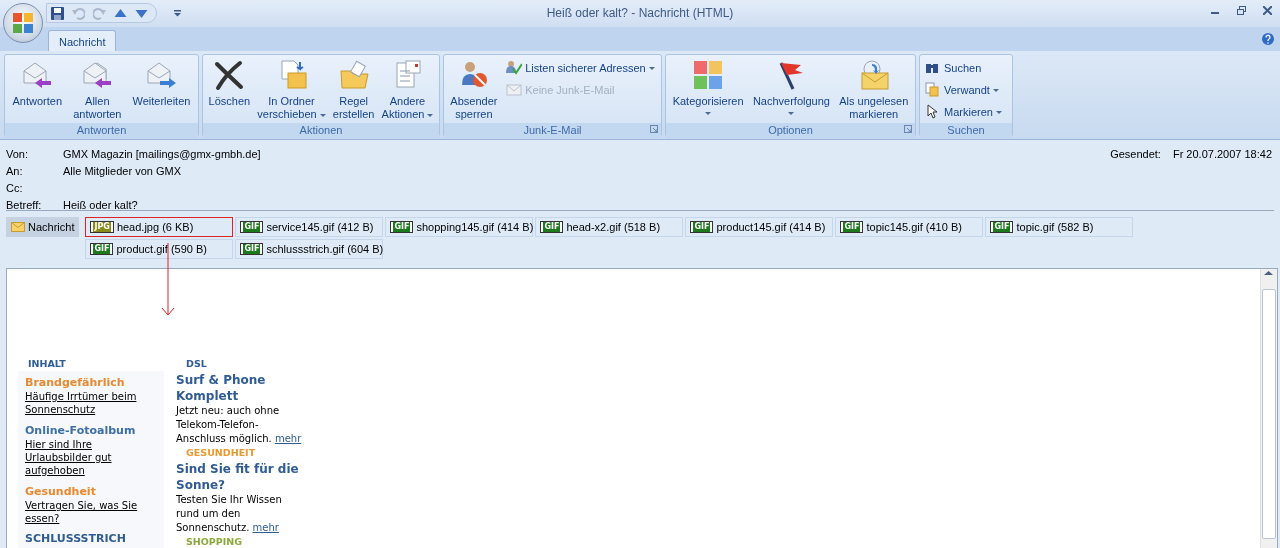 The width and height of the screenshot is (1280, 548). What do you see at coordinates (141, 13) in the screenshot?
I see `down-arrow-icon` at bounding box center [141, 13].